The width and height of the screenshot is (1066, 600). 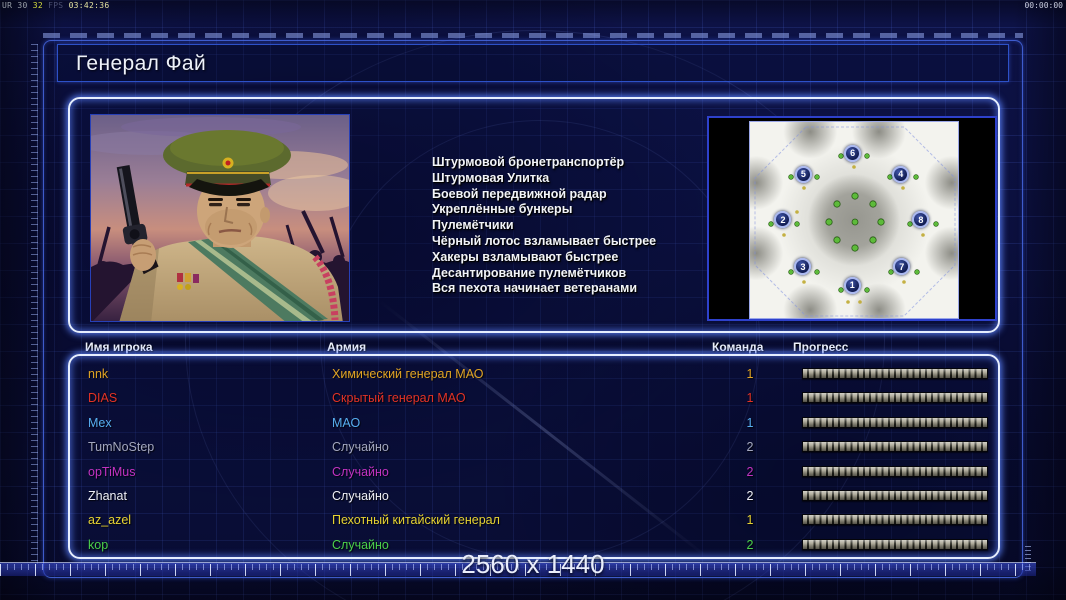 I want to click on page-title: Генерал Фай, so click(x=141, y=63).